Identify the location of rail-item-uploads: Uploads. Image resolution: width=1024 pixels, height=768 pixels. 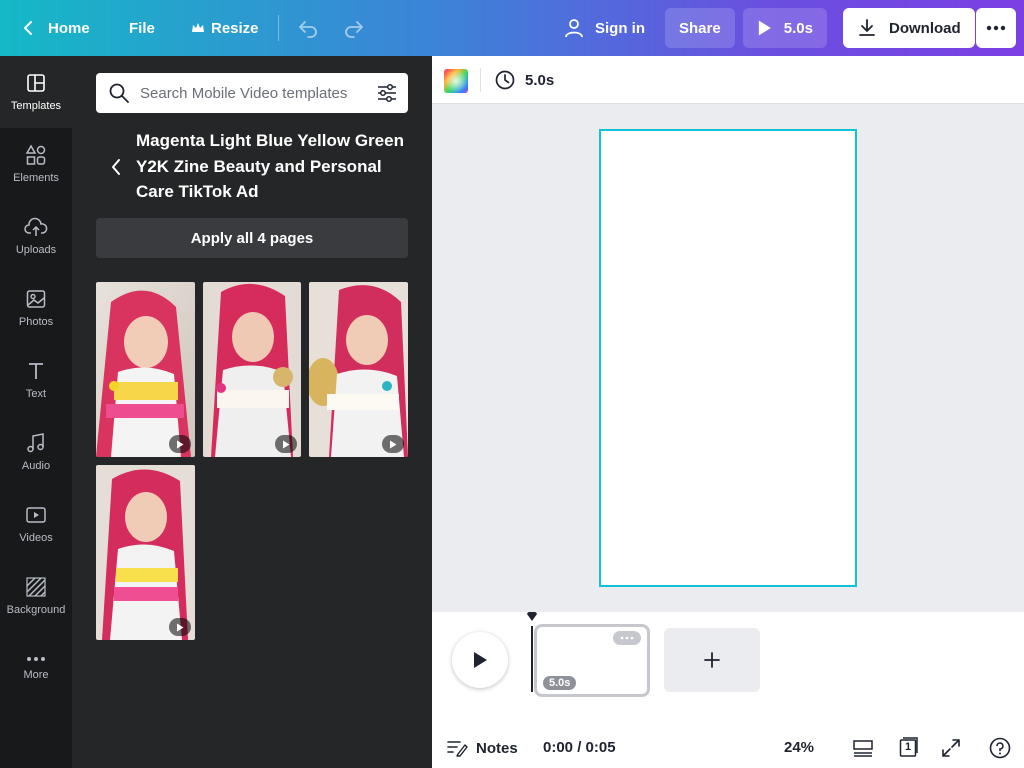
(36, 236).